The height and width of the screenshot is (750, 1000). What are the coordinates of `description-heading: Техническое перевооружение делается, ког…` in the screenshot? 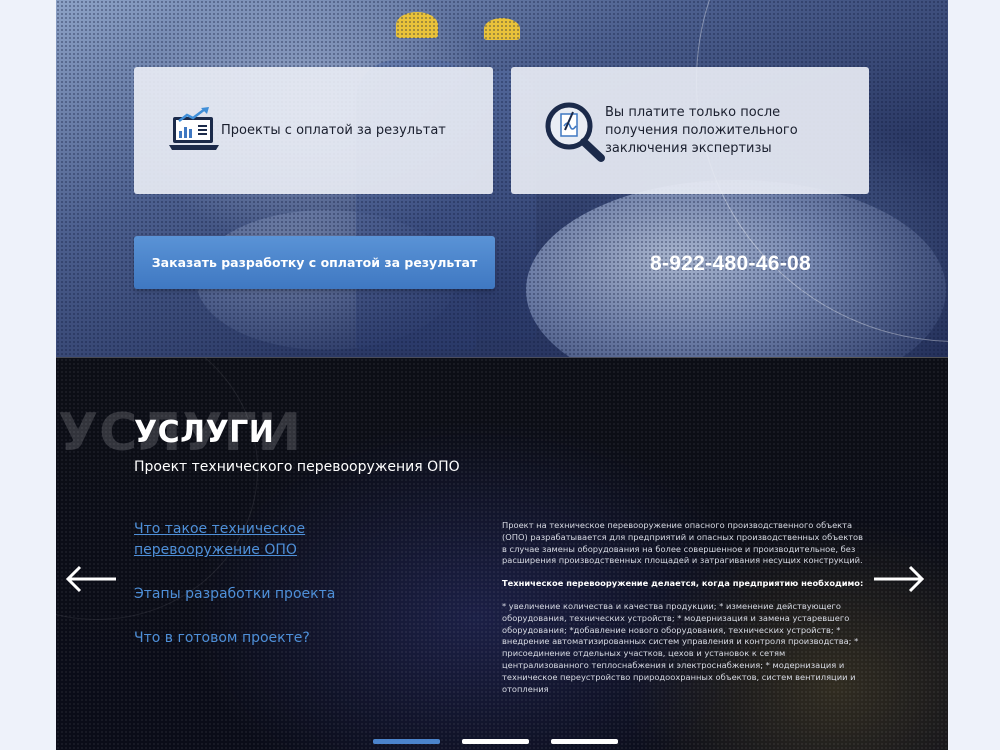 It's located at (683, 583).